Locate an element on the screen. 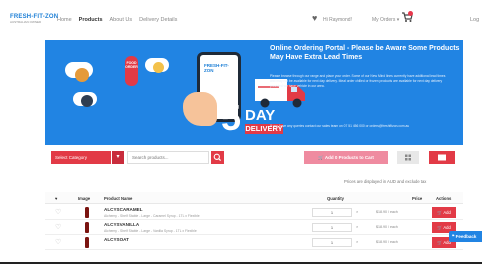 The image size is (482, 264). five-day-delivery-badge: 5 DAY DELIVERY is located at coordinates (252, 120).